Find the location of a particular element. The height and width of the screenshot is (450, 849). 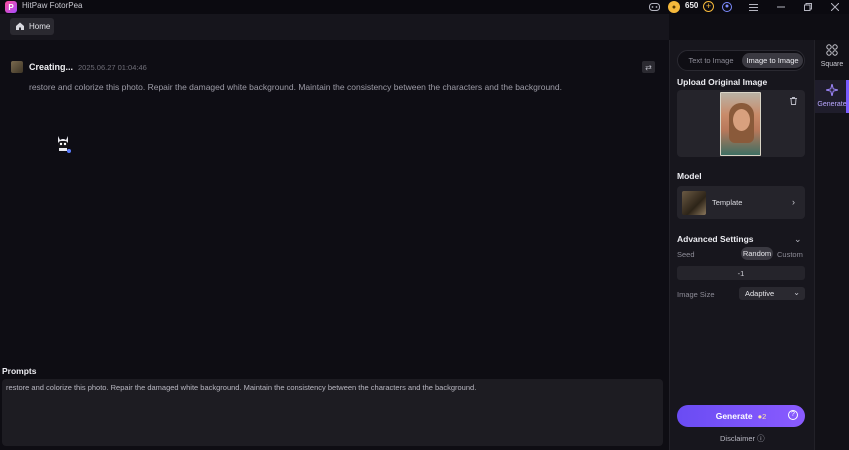

home-icon is located at coordinates (20, 27).